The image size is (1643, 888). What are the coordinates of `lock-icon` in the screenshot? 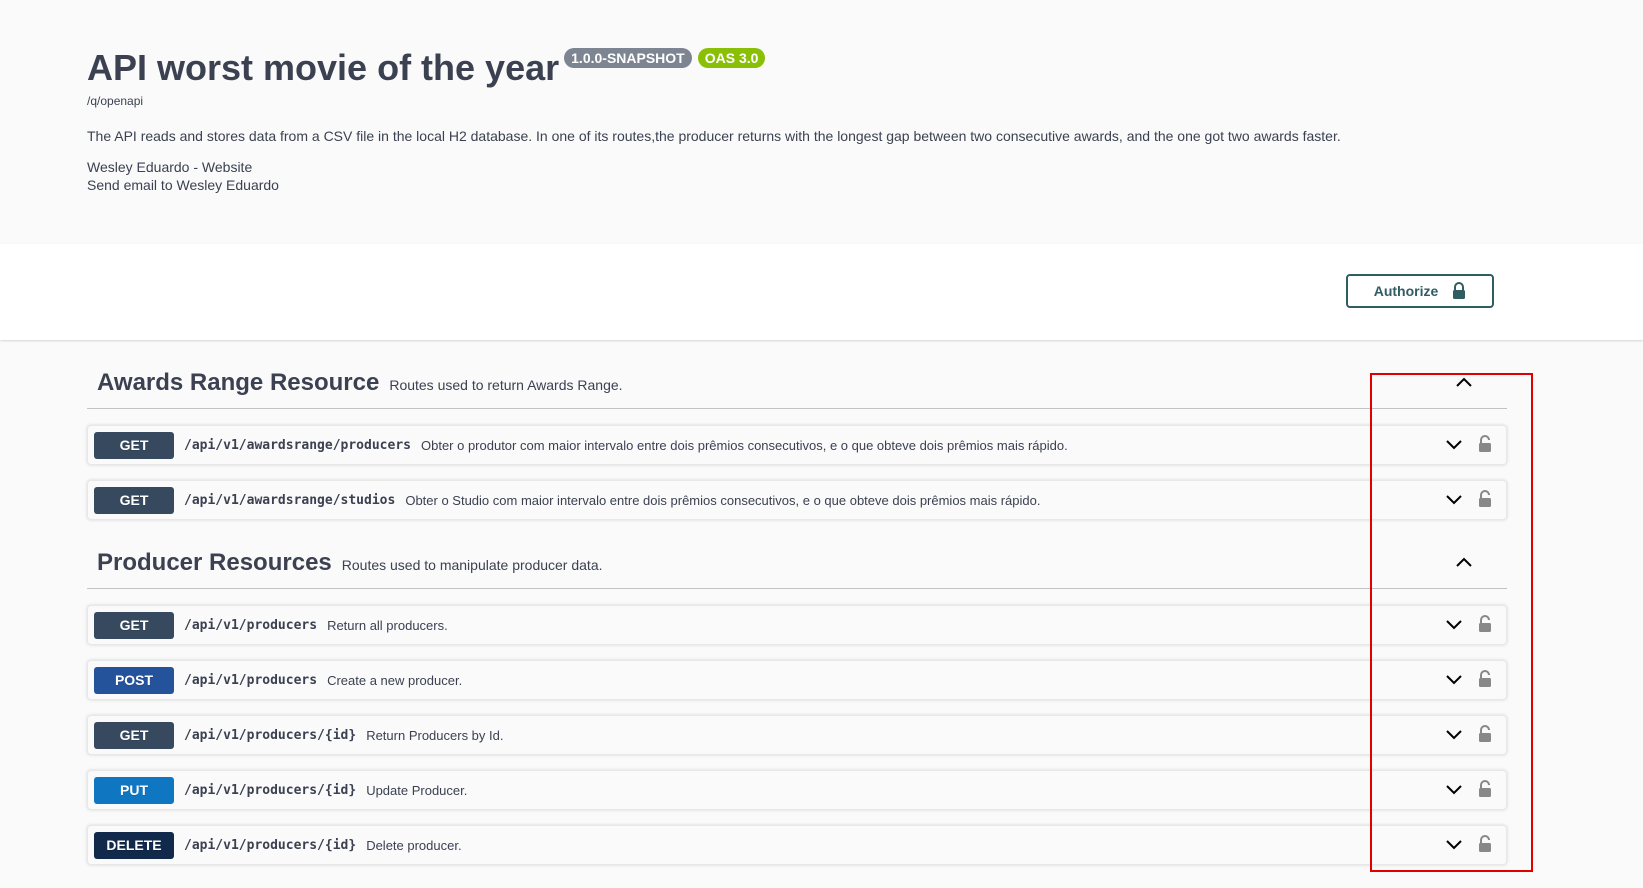 It's located at (1459, 291).